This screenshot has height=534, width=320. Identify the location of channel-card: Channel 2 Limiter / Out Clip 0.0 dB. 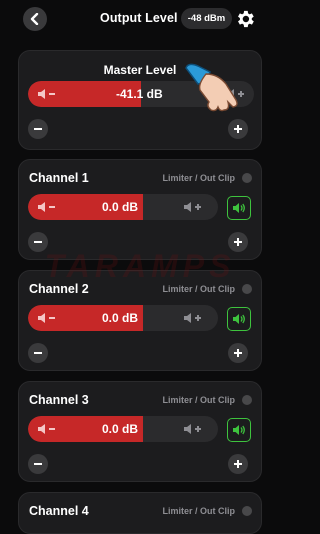
(140, 320).